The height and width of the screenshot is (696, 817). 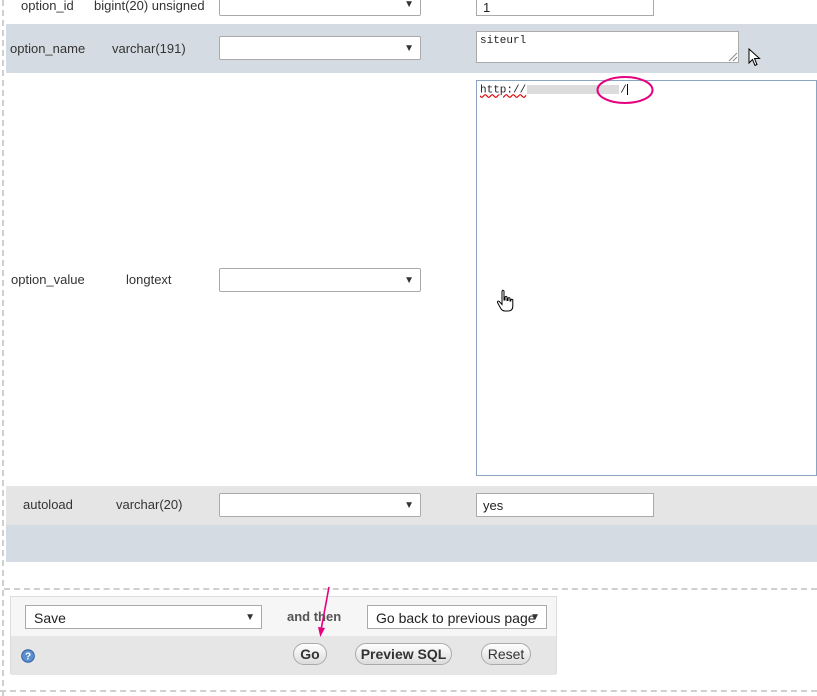 I want to click on after-insert-select: Go back to previous page ▼, so click(x=457, y=617).